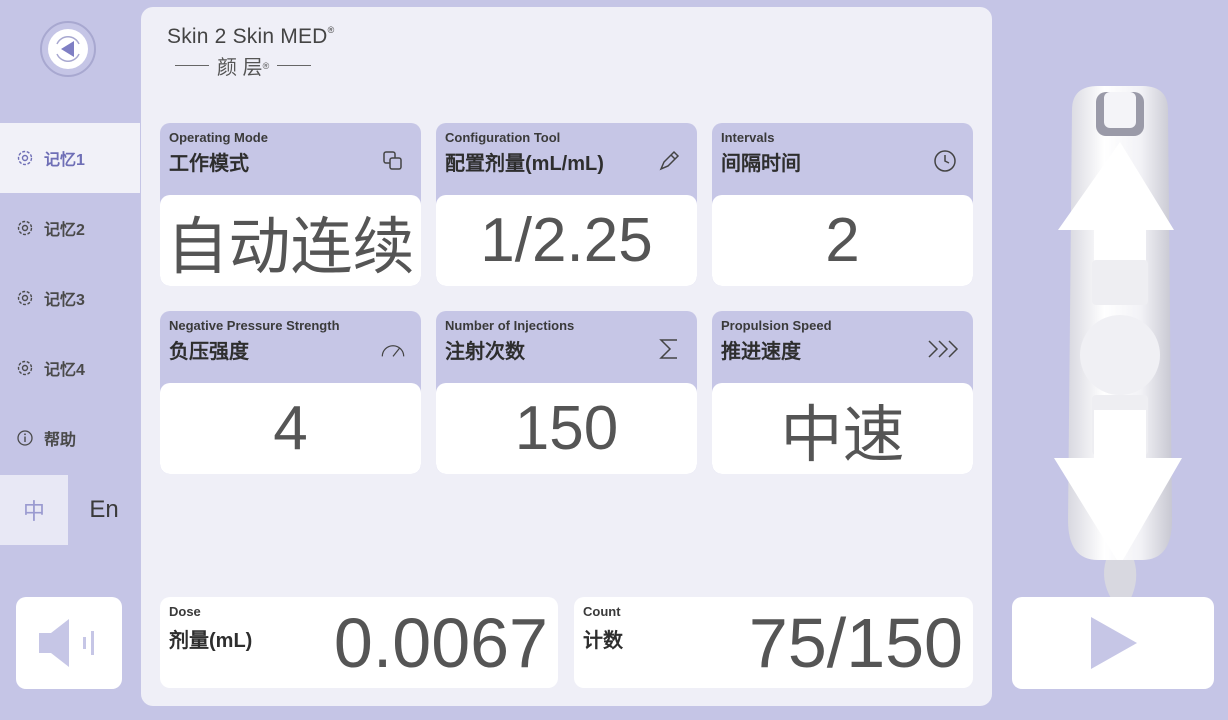  I want to click on play-icon, so click(1114, 643).